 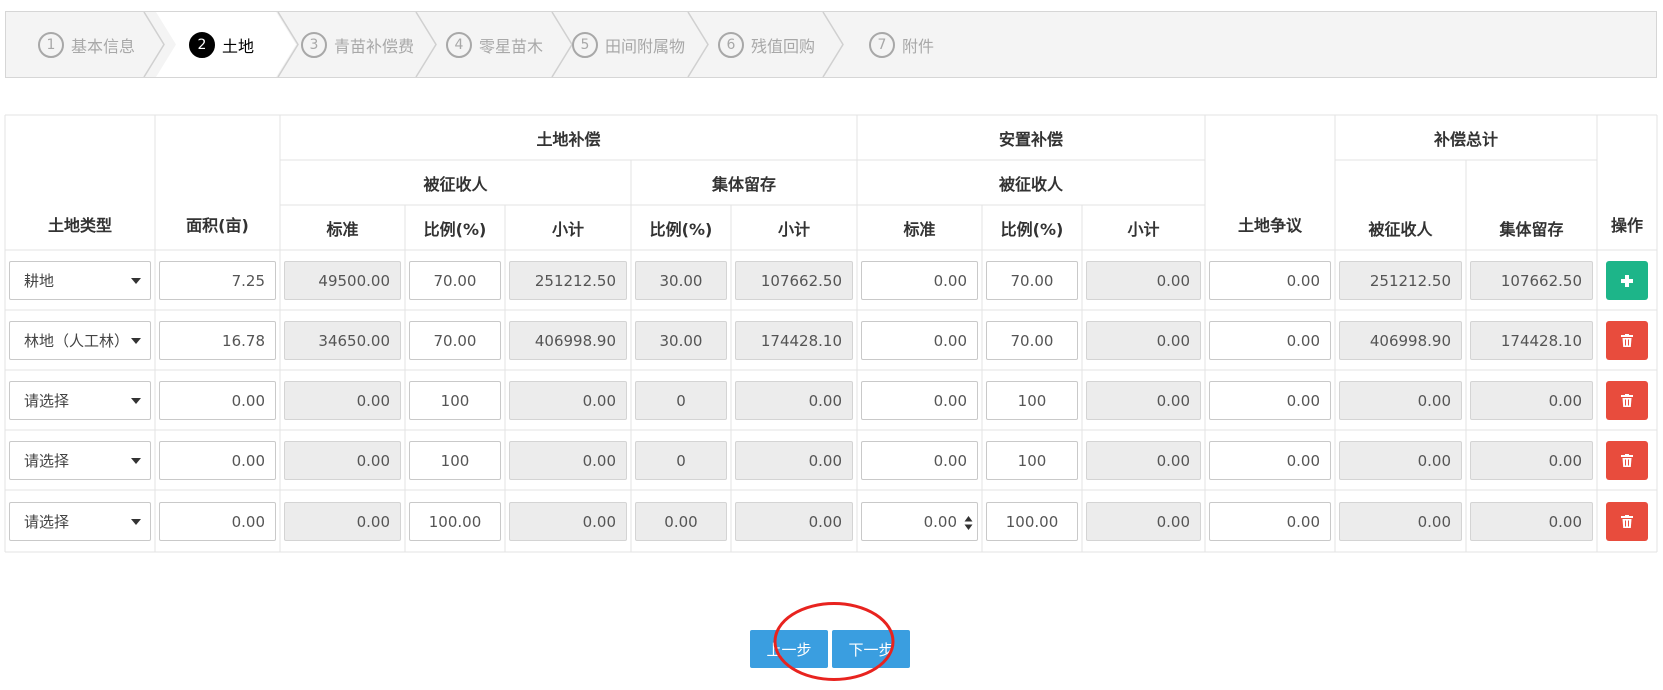 I want to click on step-label: 附件, so click(x=918, y=46).